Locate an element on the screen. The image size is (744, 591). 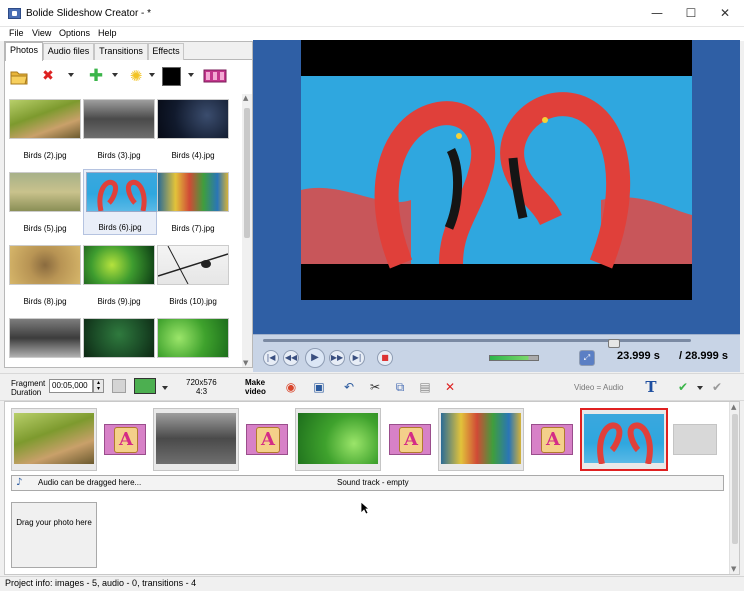
photo-thumb: Birds (7).jpg is located at coordinates (194, 205).